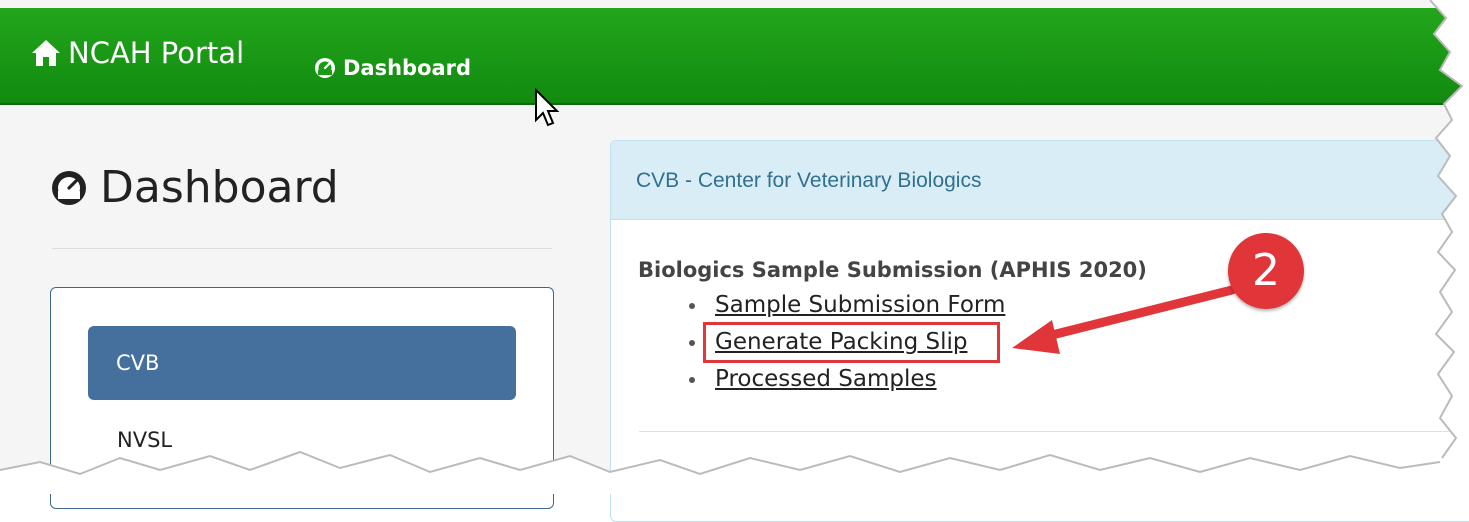 The image size is (1469, 522). I want to click on side-nav-panel: CVB NVSL, so click(302, 398).